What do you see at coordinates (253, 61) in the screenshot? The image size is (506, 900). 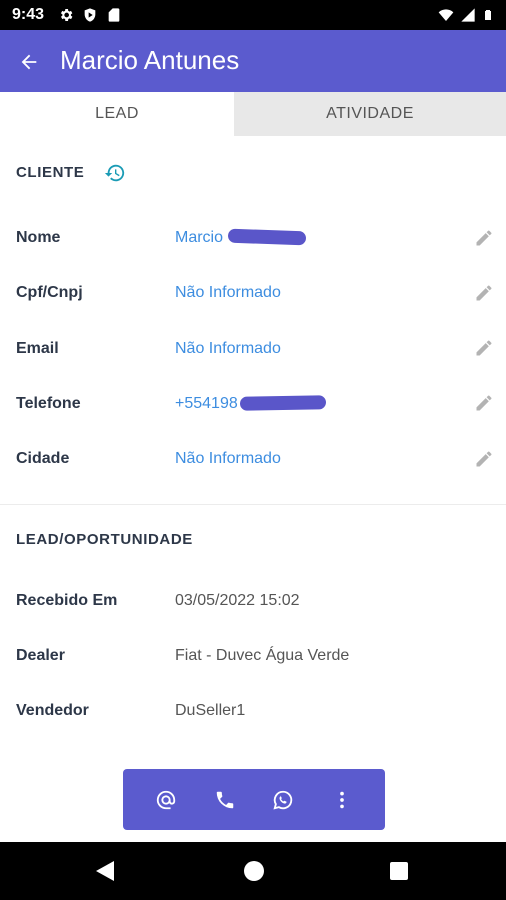 I see `app-bar: Marcio Antunes` at bounding box center [253, 61].